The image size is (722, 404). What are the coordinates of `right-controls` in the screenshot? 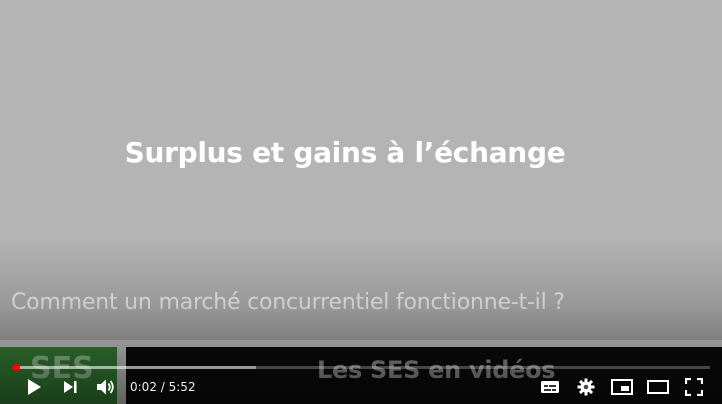 It's located at (622, 387).